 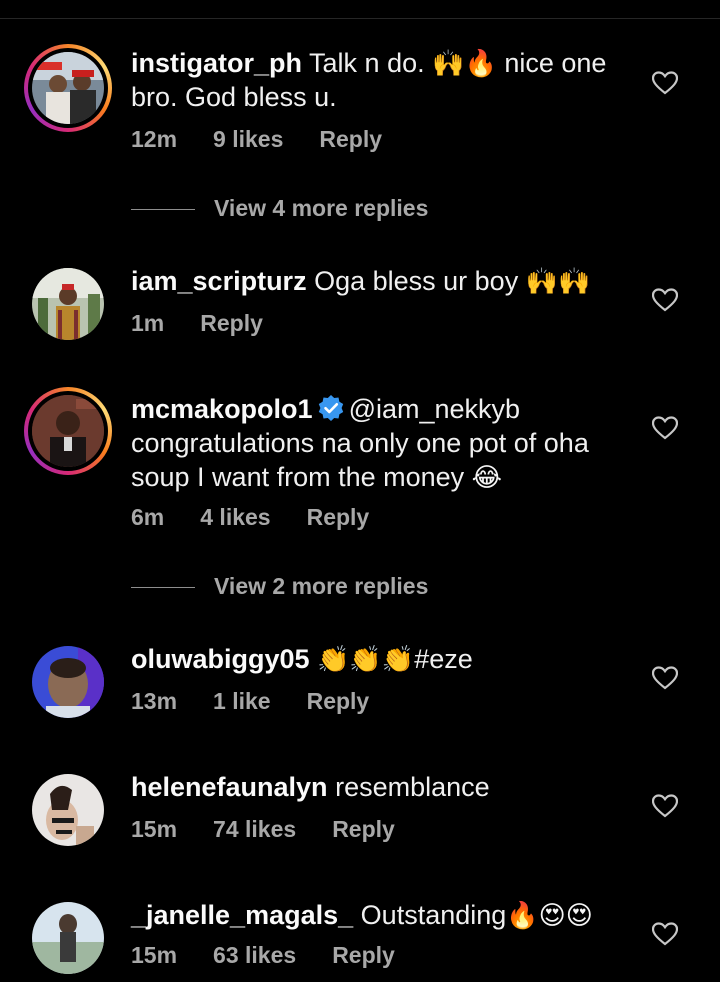 What do you see at coordinates (248, 139) in the screenshot?
I see `comment-likes: 9 likes` at bounding box center [248, 139].